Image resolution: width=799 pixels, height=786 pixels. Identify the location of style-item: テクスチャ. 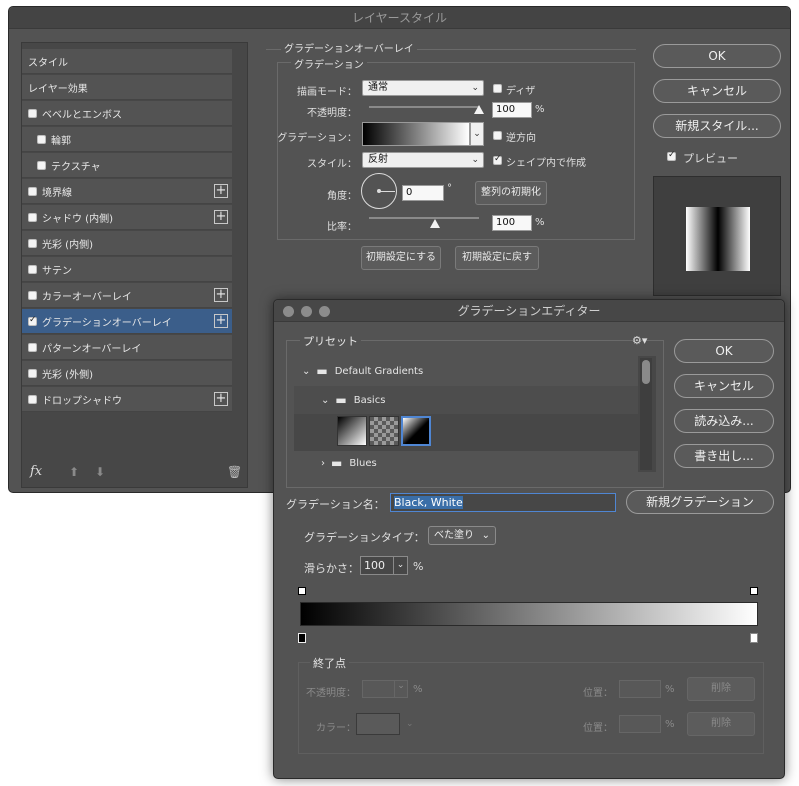
(127, 165).